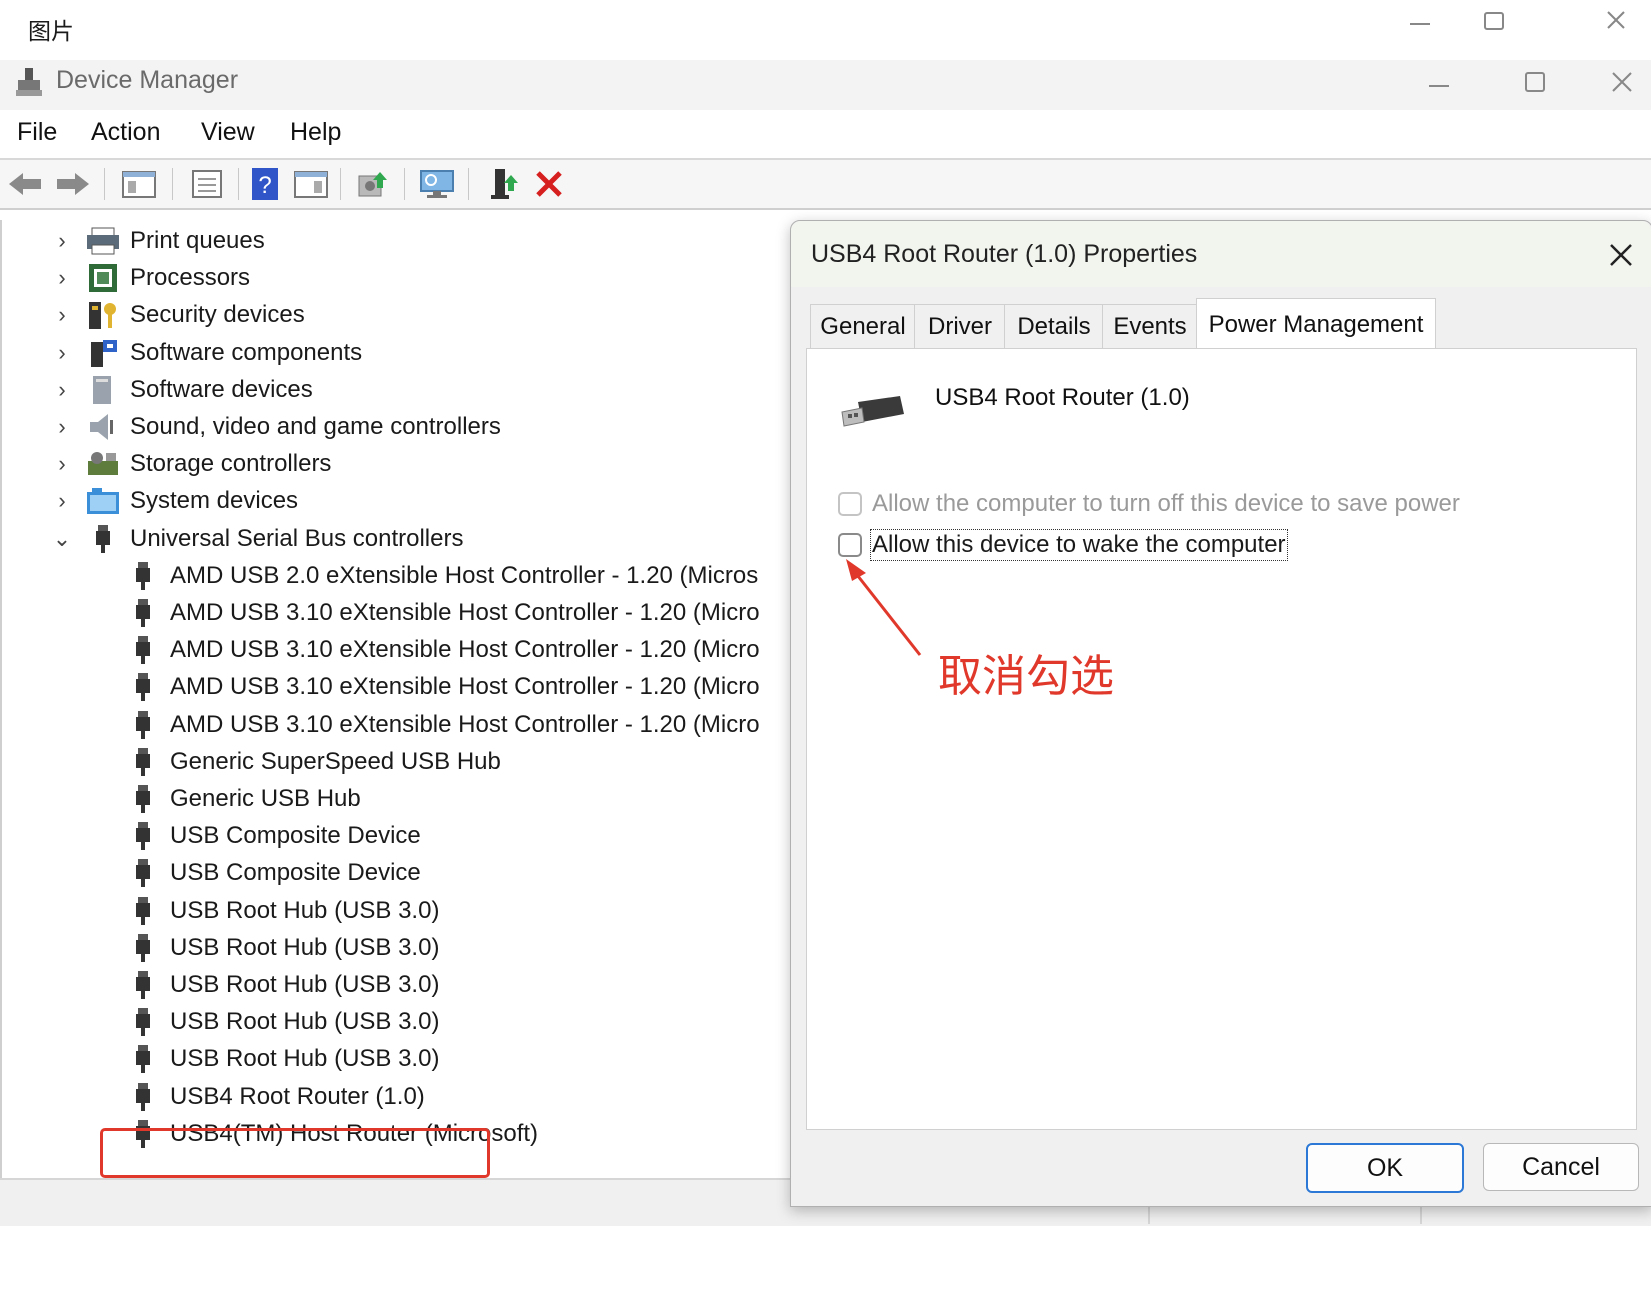  Describe the element at coordinates (231, 464) in the screenshot. I see `tree-category-label: Storage controllers` at that location.